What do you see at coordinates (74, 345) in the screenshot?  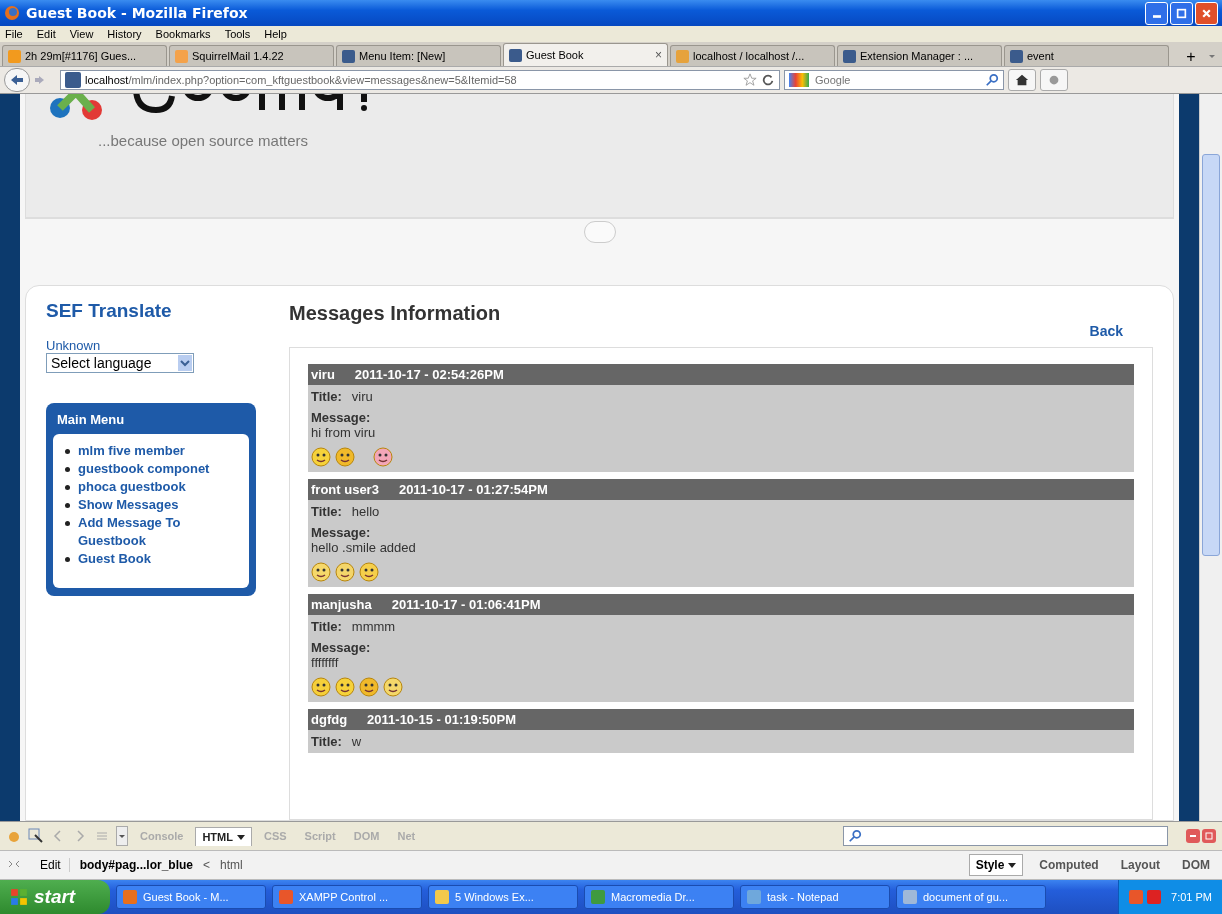 I see `language-label: Unknown` at bounding box center [74, 345].